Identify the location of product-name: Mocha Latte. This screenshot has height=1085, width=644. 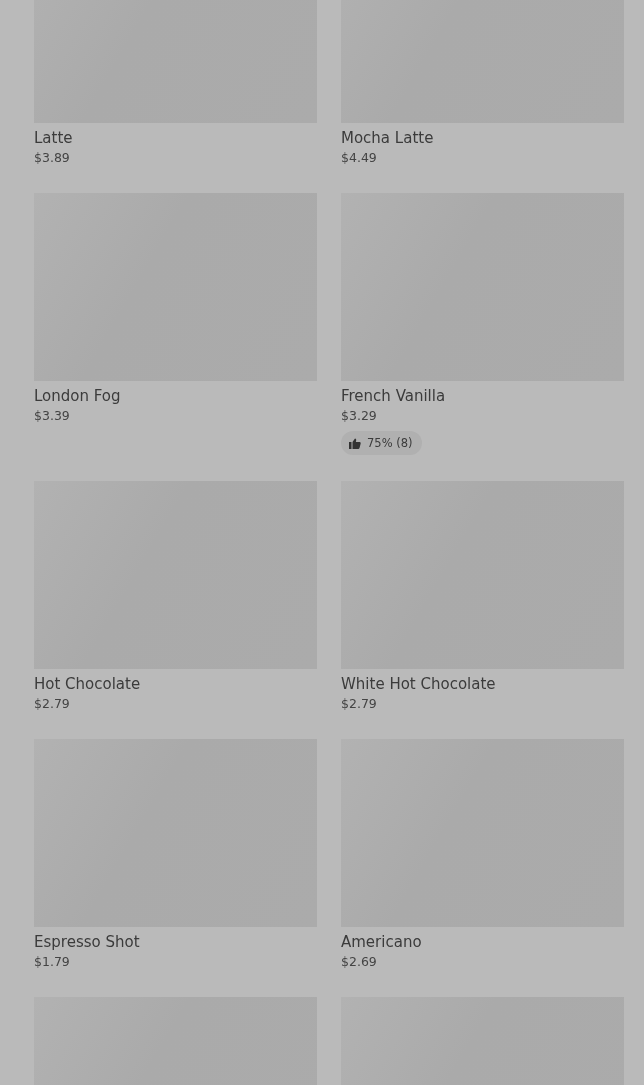
(387, 138).